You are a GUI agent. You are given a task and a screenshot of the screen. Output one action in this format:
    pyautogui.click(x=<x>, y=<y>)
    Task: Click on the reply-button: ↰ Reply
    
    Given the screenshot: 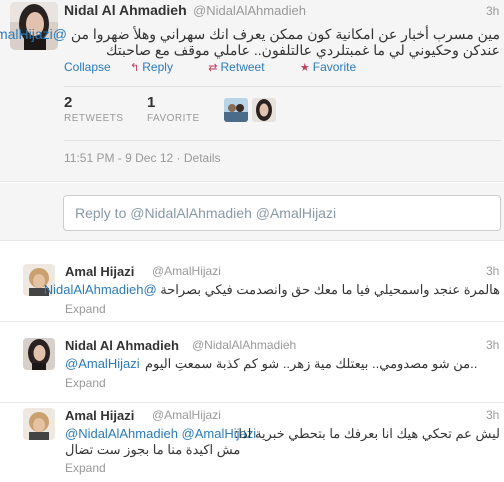 What is the action you would take?
    pyautogui.click(x=159, y=67)
    